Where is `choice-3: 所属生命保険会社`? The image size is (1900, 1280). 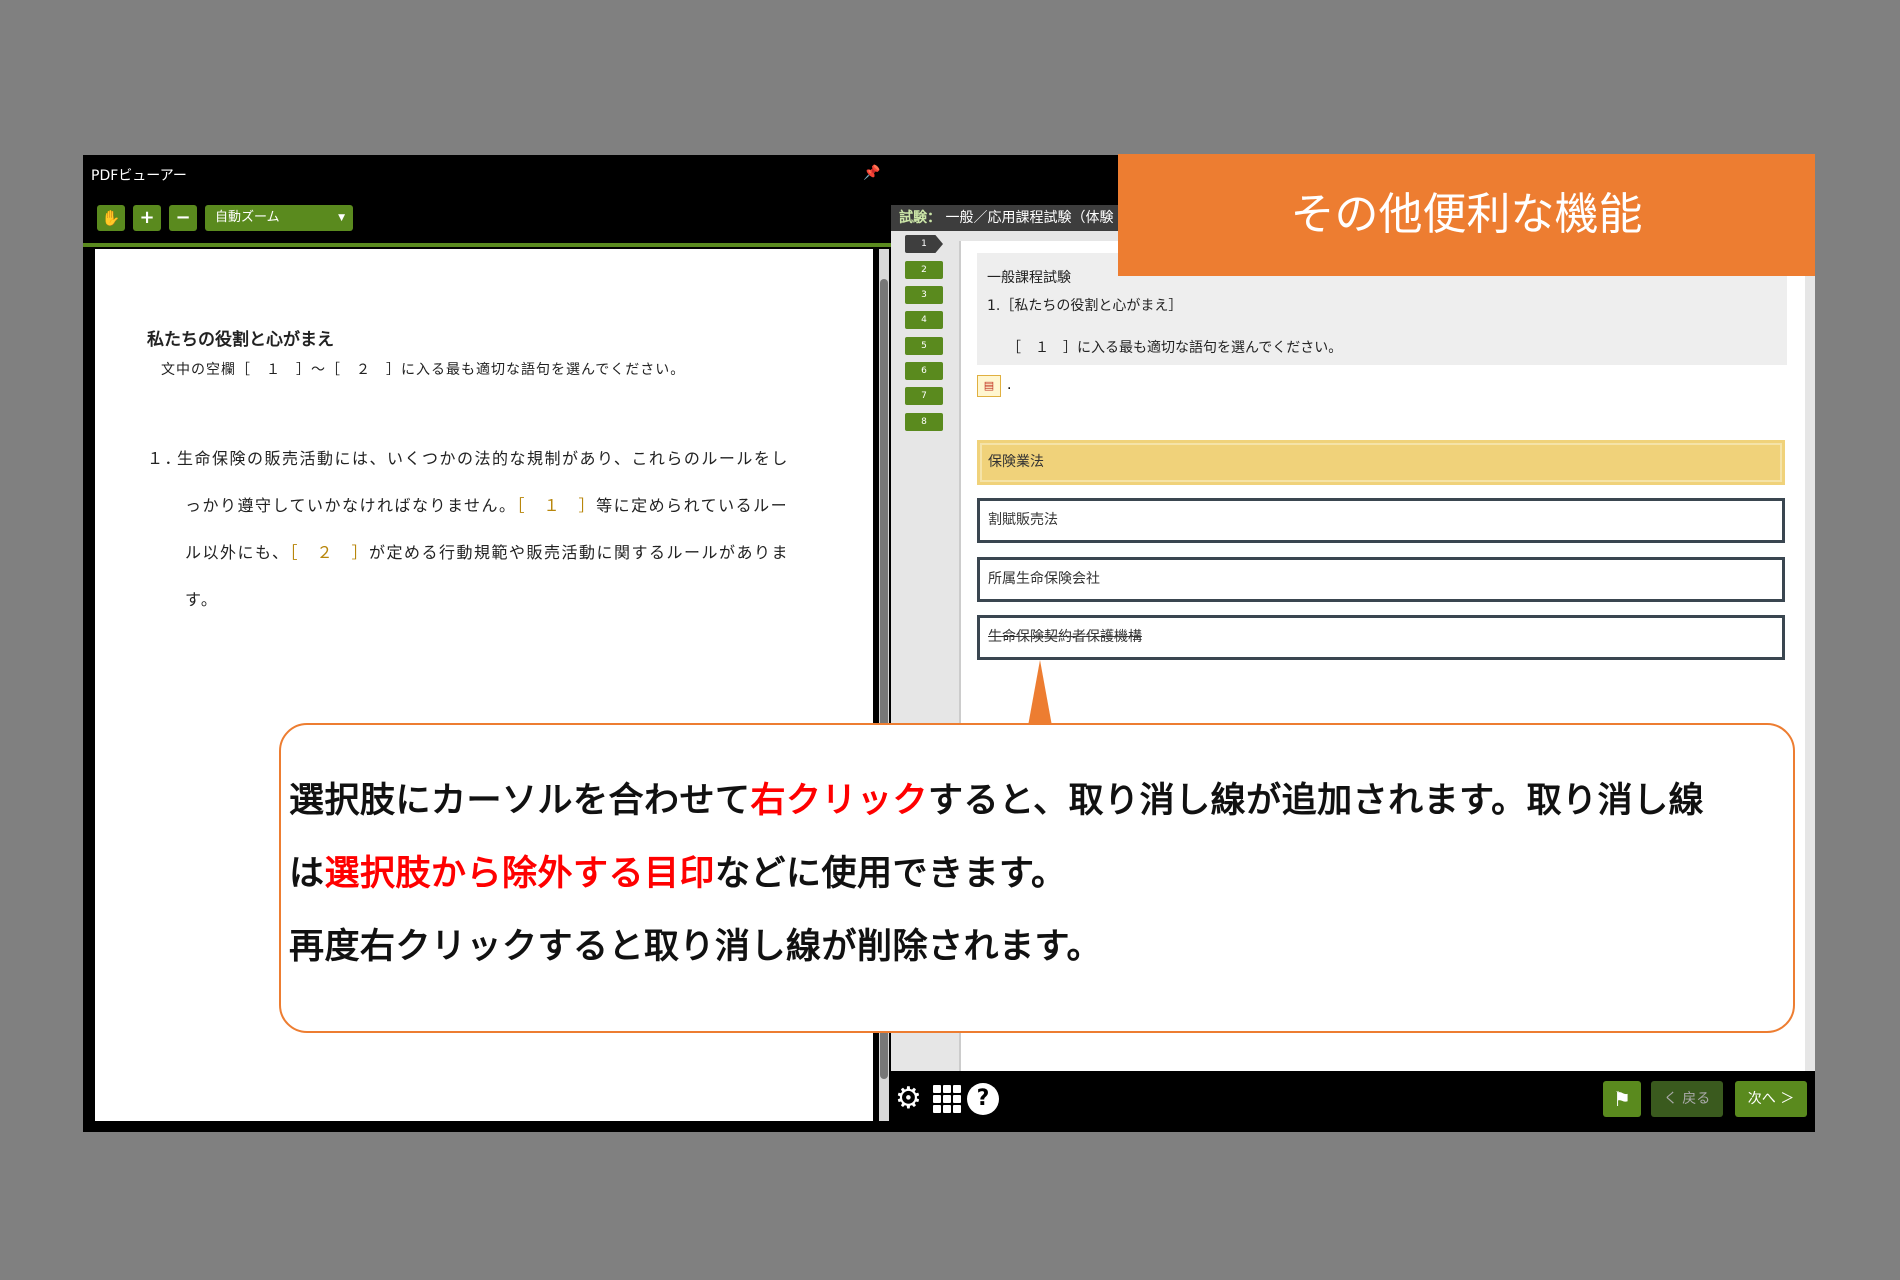
choice-3: 所属生命保険会社 is located at coordinates (1381, 579).